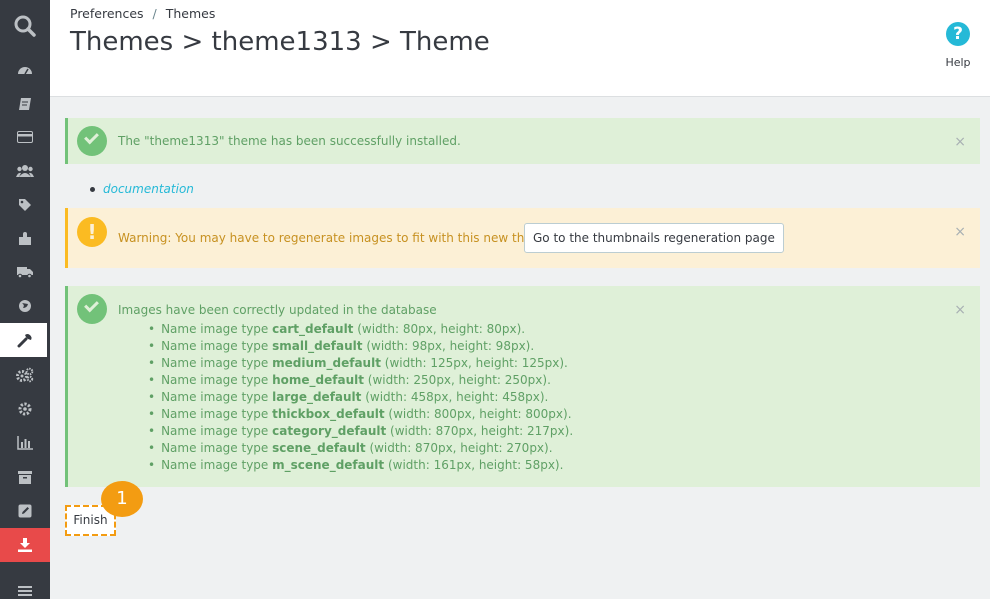 The width and height of the screenshot is (990, 599). I want to click on help-label: Help, so click(958, 62).